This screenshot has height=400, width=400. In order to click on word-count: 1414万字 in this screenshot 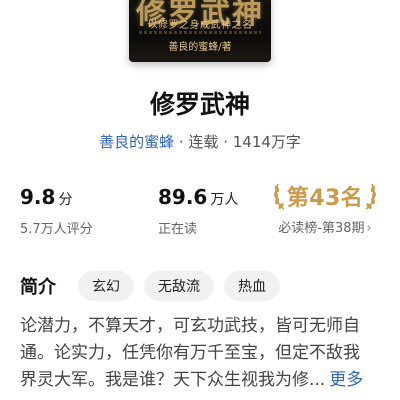, I will do `click(266, 142)`.